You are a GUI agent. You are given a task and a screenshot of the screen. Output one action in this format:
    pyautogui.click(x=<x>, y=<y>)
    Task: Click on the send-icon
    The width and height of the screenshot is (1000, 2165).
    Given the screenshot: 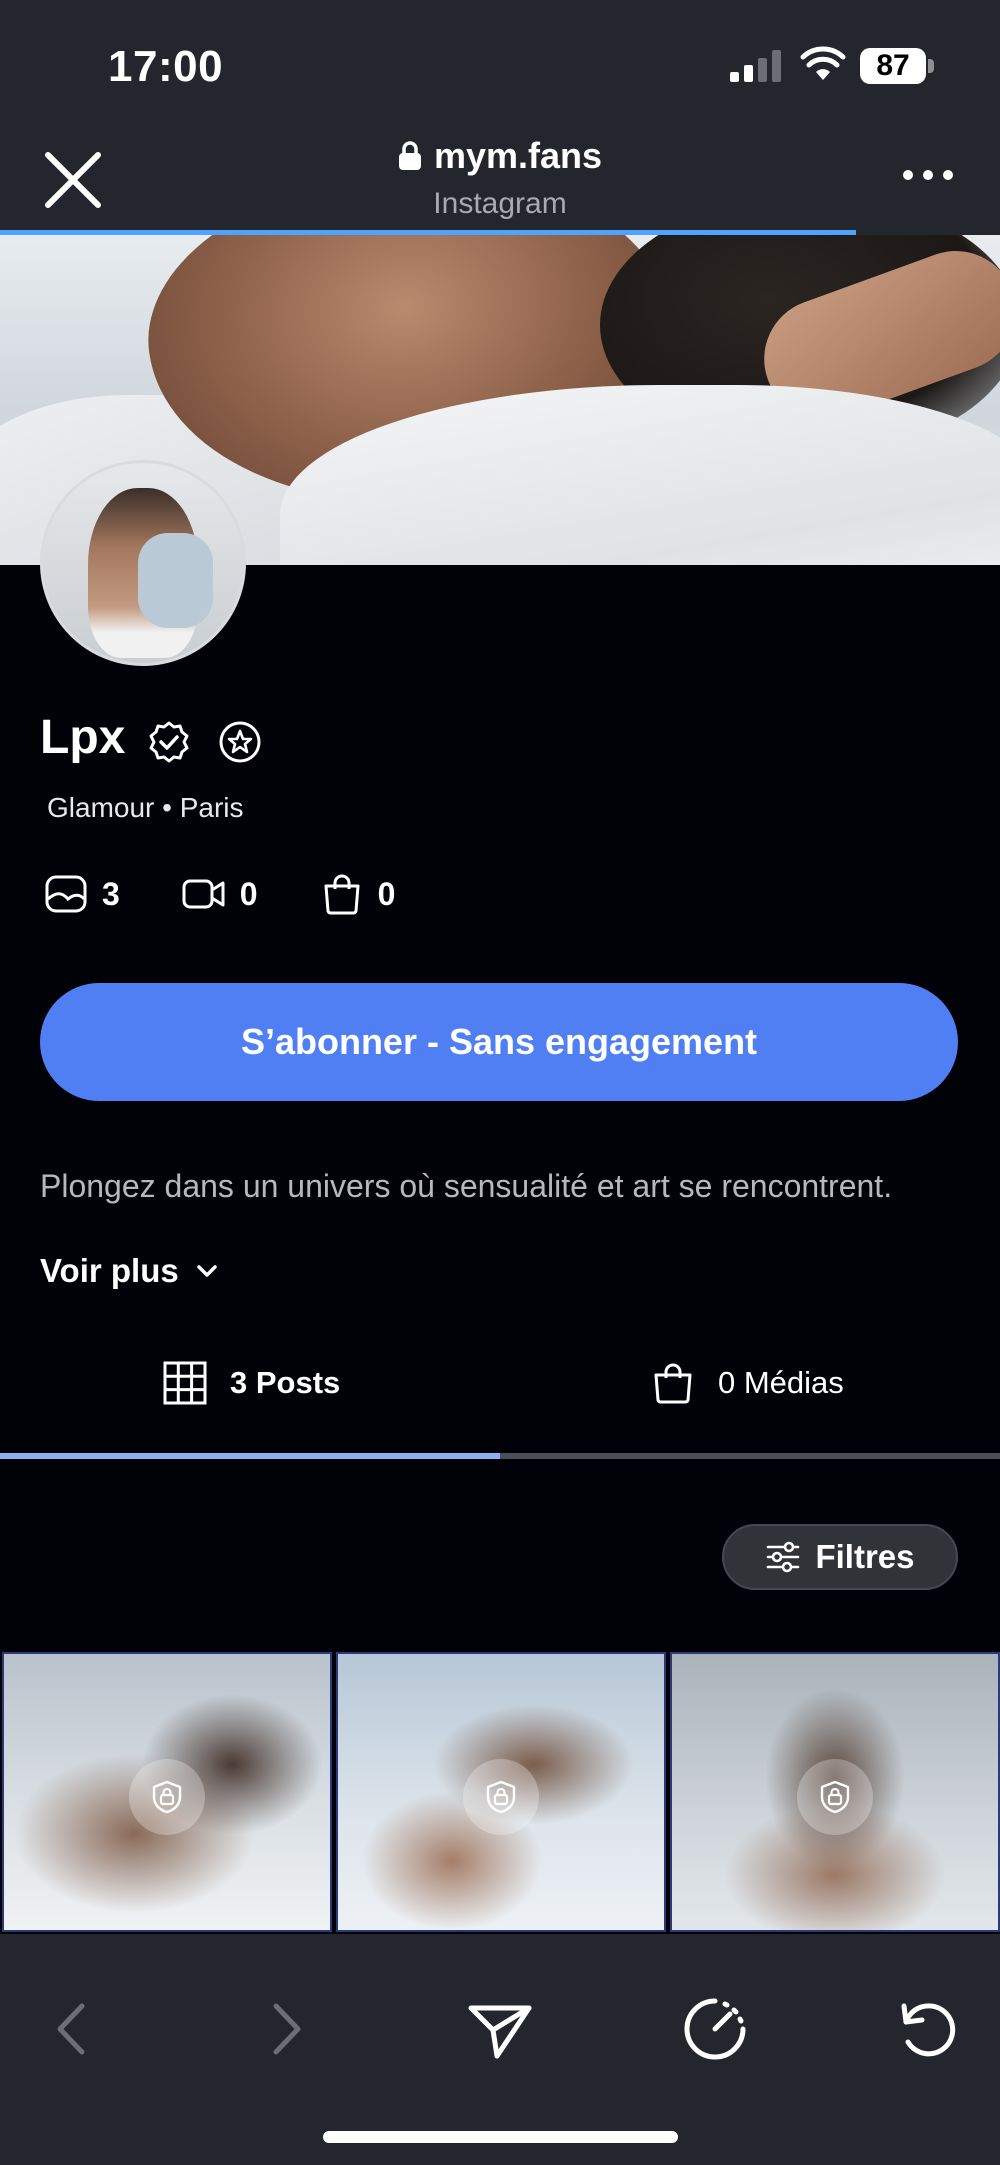 What is the action you would take?
    pyautogui.click(x=500, y=2029)
    